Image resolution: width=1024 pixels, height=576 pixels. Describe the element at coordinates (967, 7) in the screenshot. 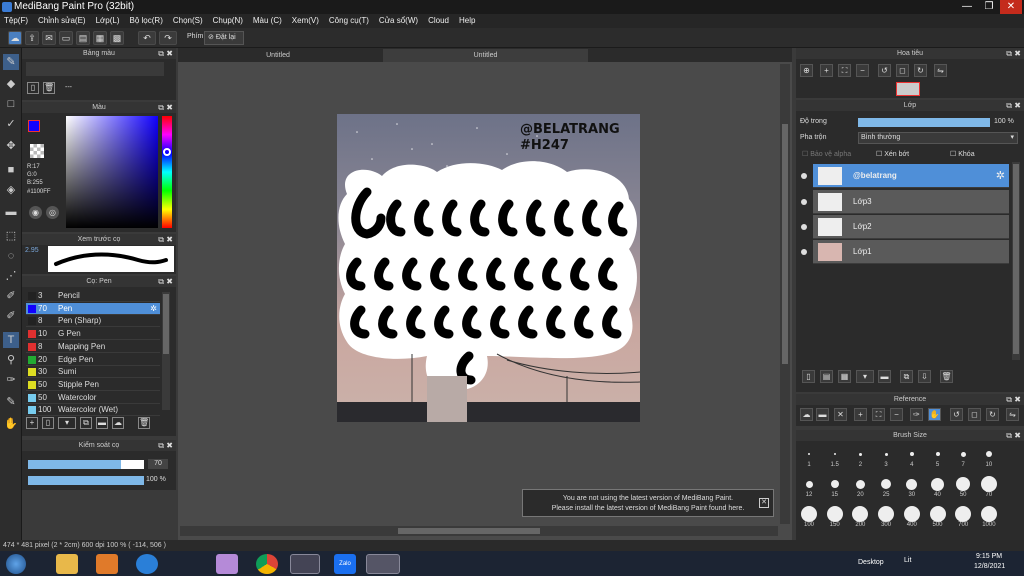

I see `minimize-button: —` at that location.